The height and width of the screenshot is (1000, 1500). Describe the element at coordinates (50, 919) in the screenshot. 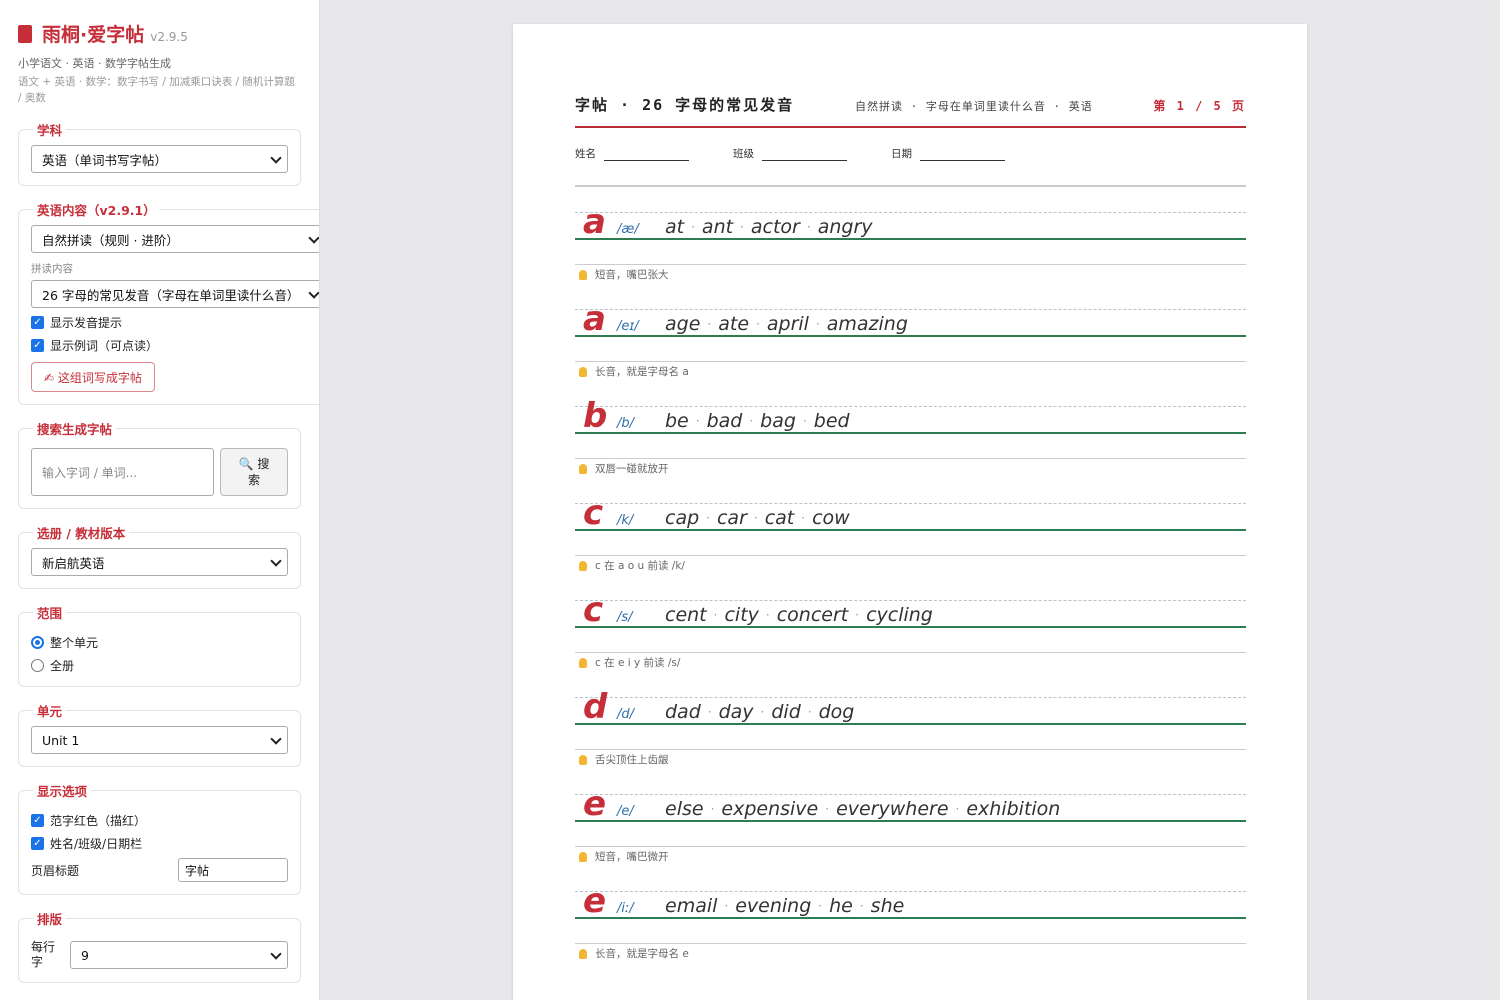

I see `layout-legend: 排版` at that location.